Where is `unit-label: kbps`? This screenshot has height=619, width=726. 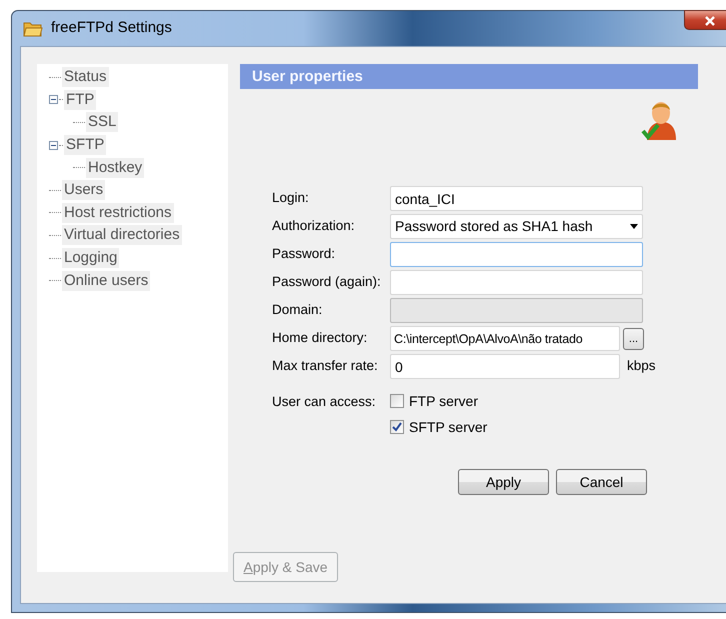 unit-label: kbps is located at coordinates (641, 366).